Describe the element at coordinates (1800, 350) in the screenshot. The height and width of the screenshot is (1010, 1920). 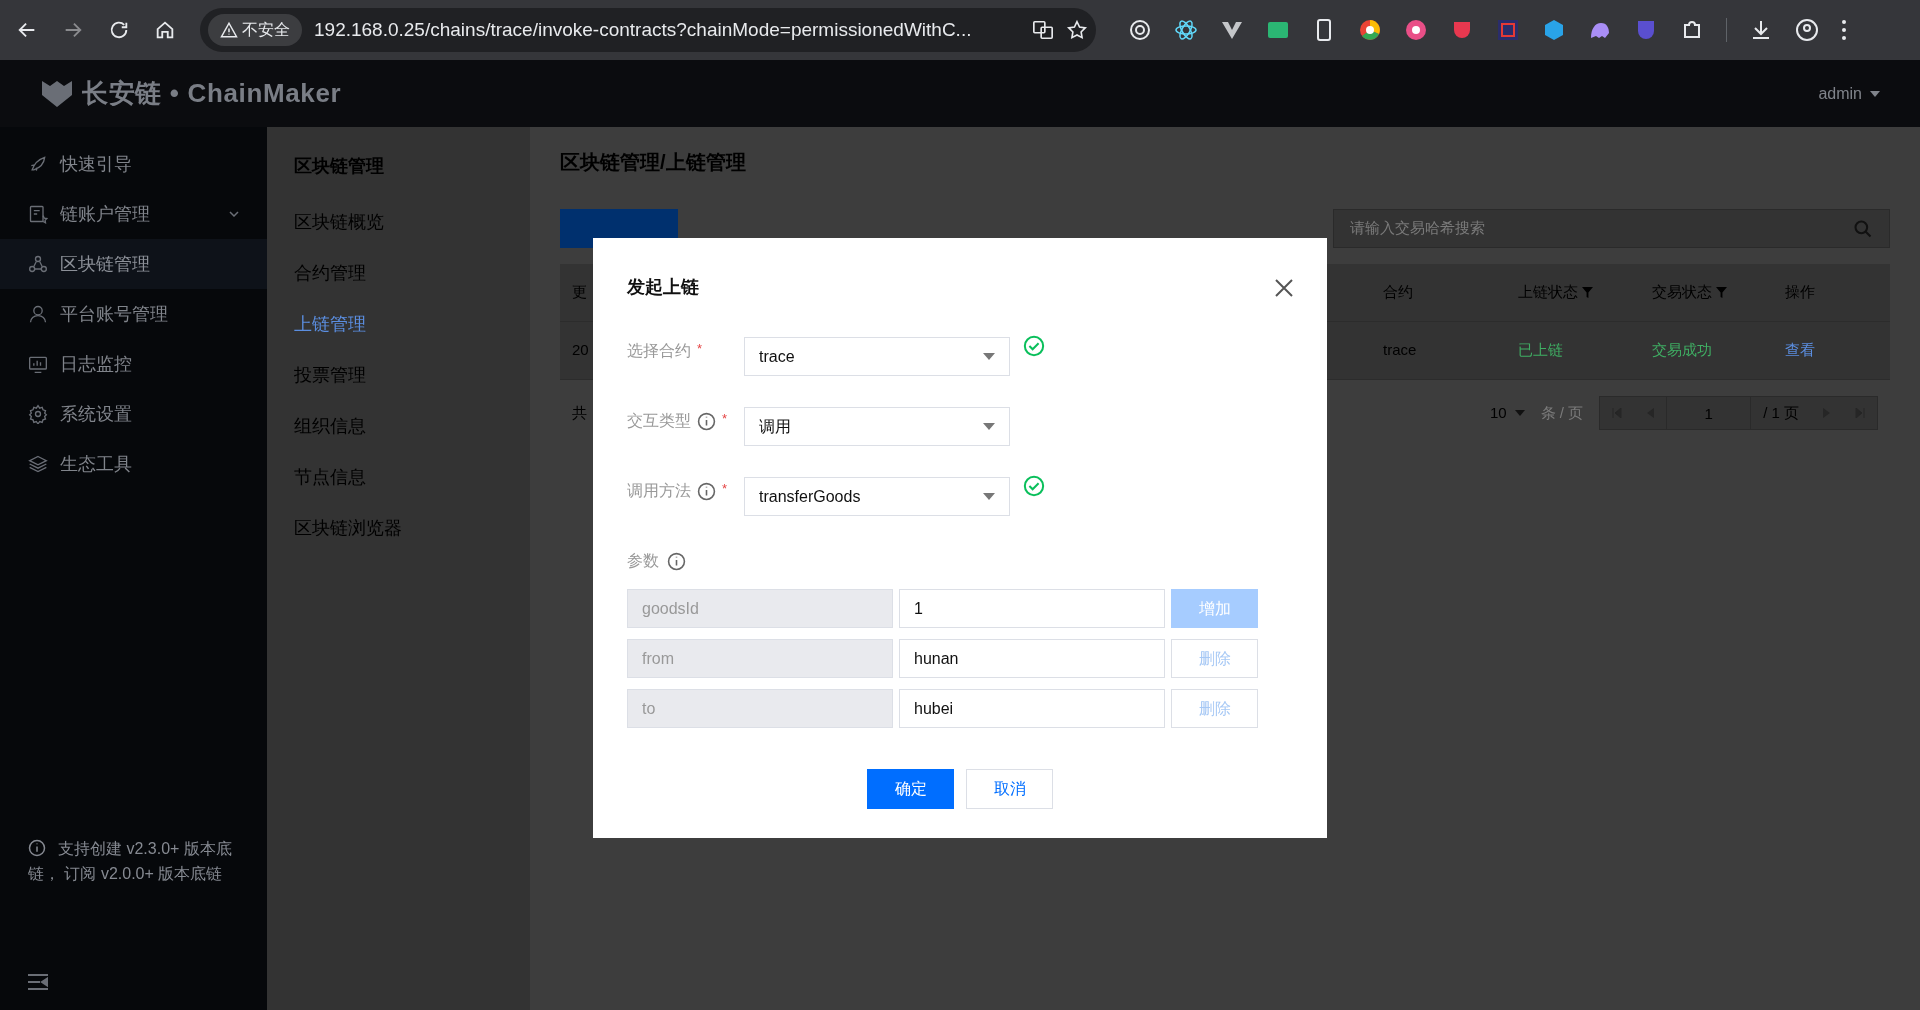
I see `view-link: 查看` at that location.